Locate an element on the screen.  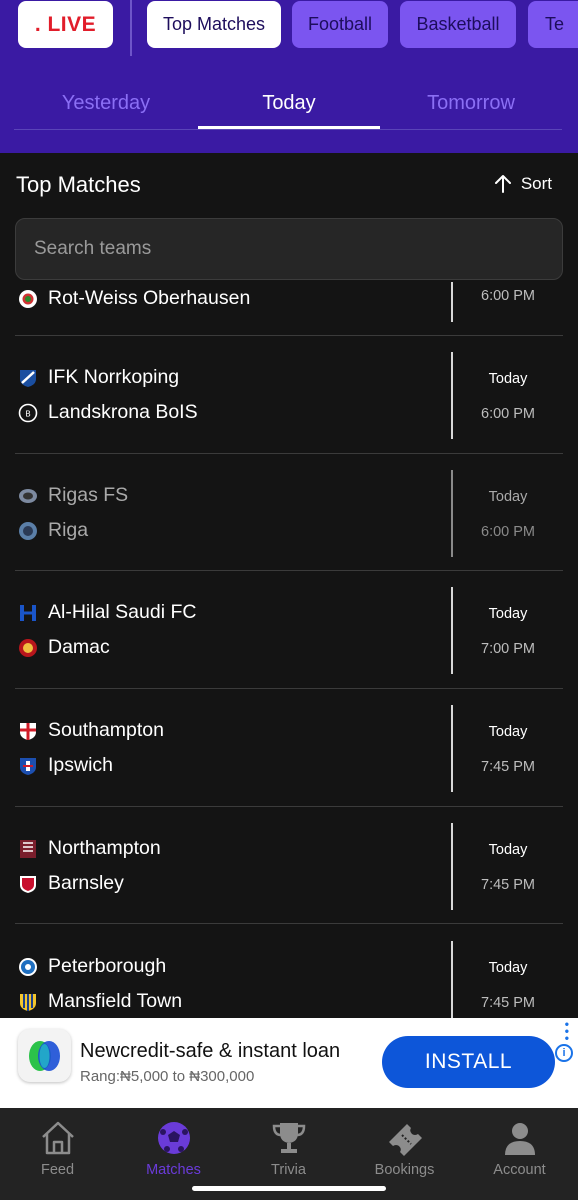
install-button: INSTALL is located at coordinates (468, 1062).